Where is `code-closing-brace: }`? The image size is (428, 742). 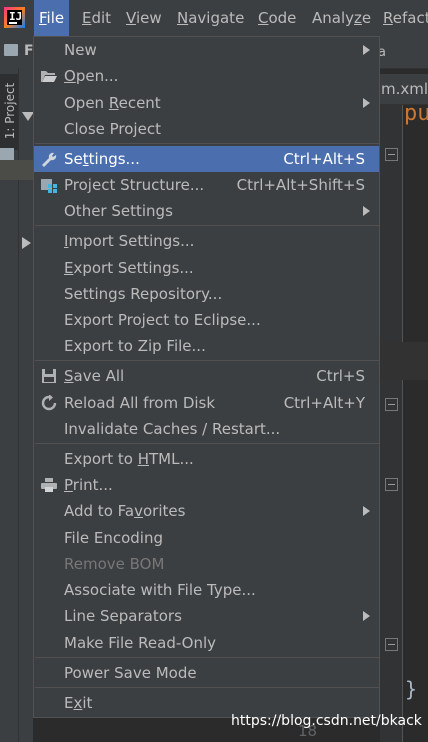 code-closing-brace: } is located at coordinates (411, 689).